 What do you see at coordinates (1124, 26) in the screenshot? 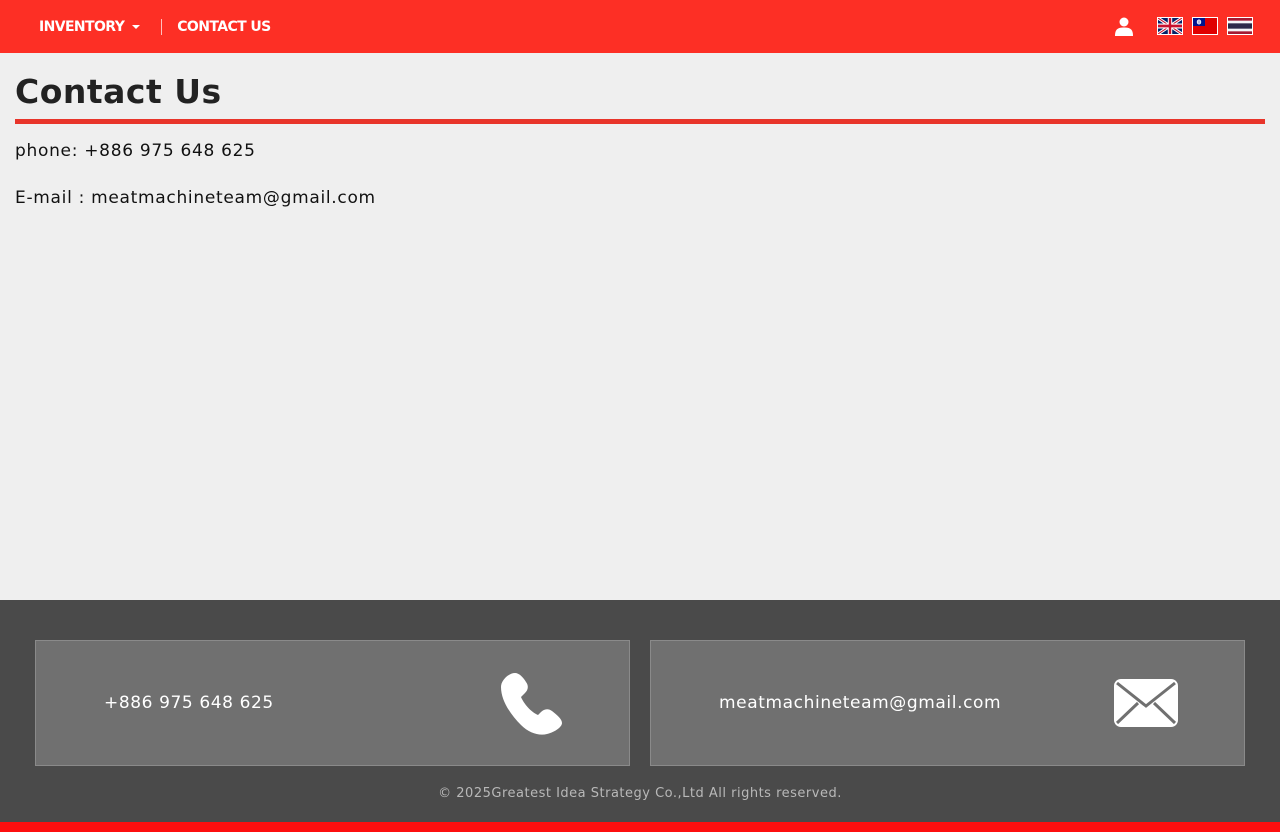
I see `user-icon` at bounding box center [1124, 26].